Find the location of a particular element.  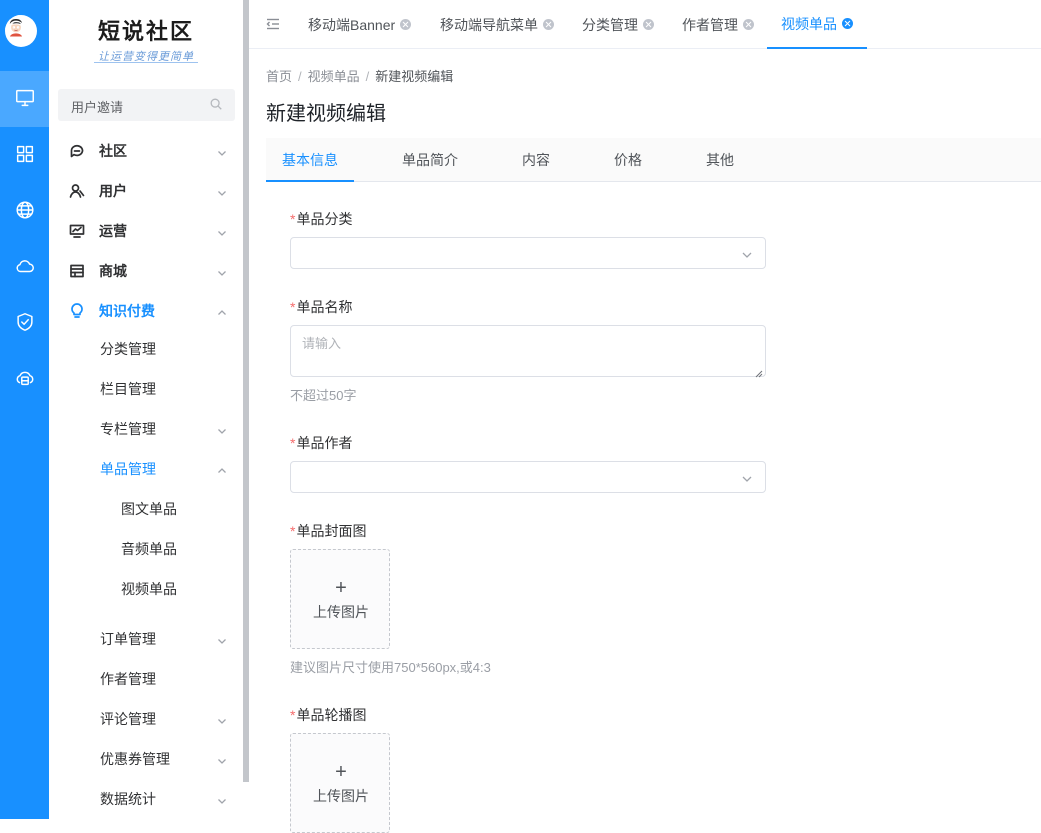

form-tabs: 基本信息 单品简介 内容 价格 其他 is located at coordinates (653, 160).